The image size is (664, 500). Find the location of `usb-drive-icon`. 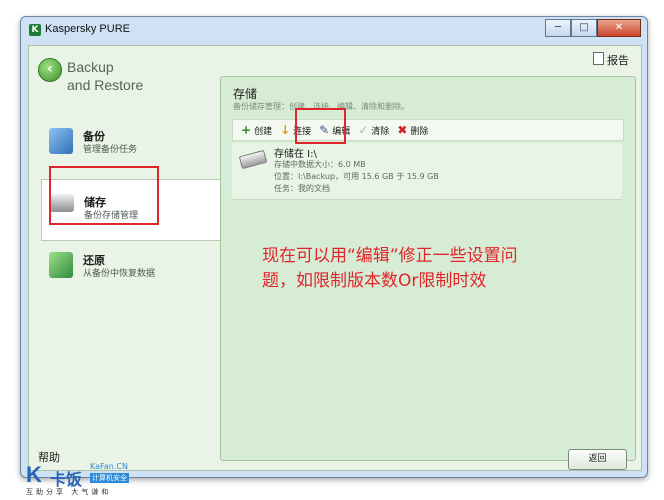

usb-drive-icon is located at coordinates (253, 159).